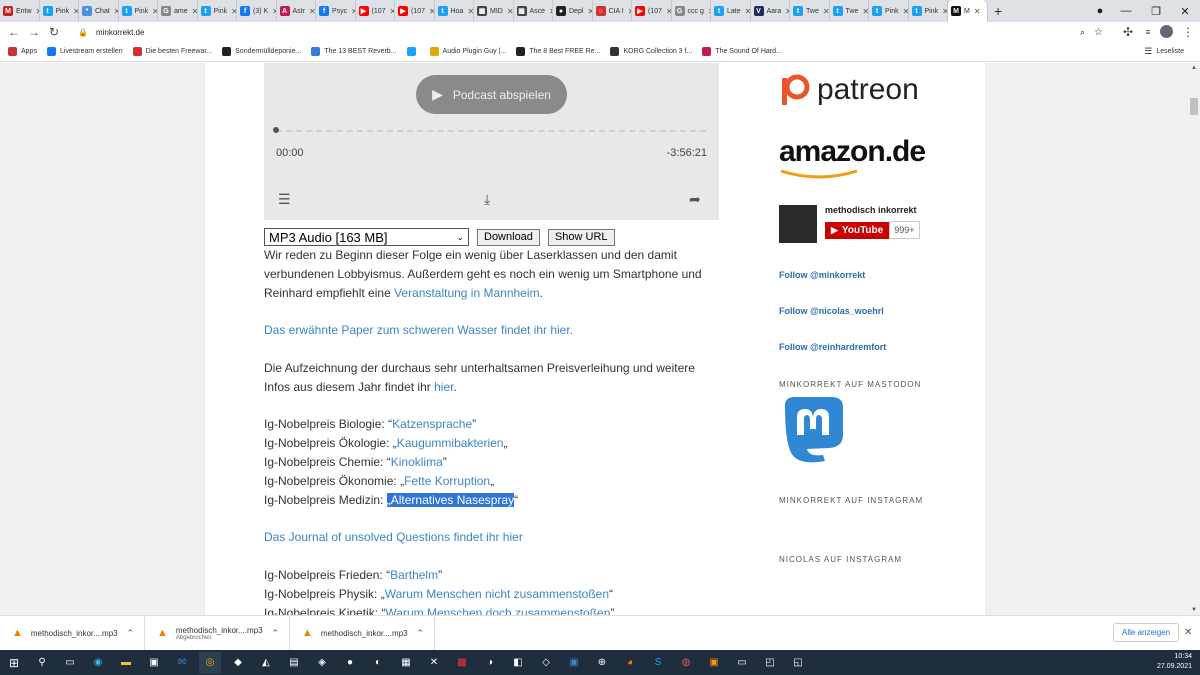 The width and height of the screenshot is (1200, 675). I want to click on minimize-button: —, so click(1126, 11).